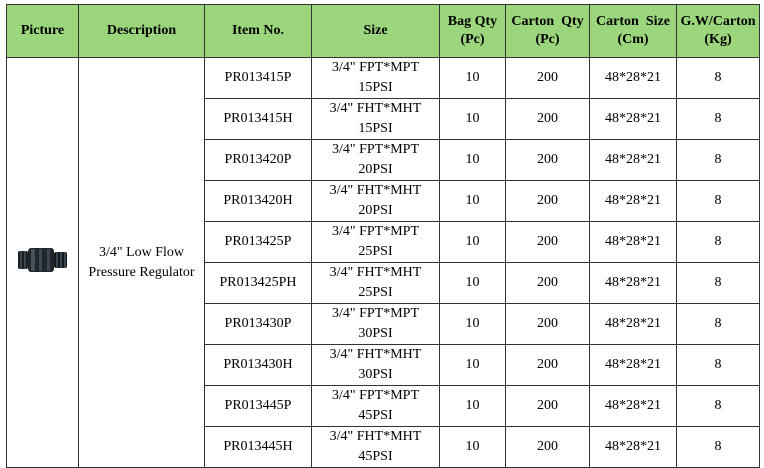 This screenshot has height=468, width=764. I want to click on header-size: Size, so click(375, 31).